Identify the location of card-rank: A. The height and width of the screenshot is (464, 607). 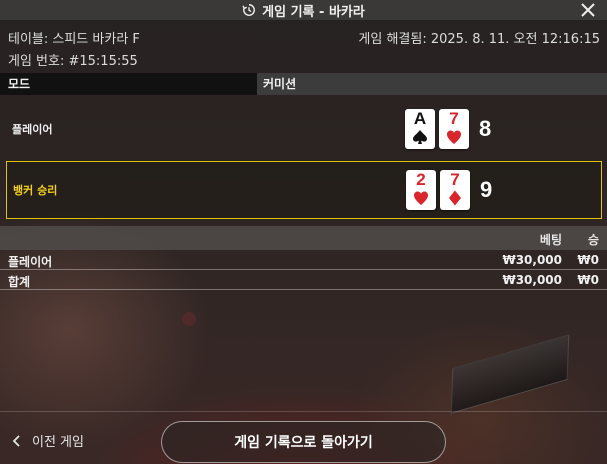
(420, 118).